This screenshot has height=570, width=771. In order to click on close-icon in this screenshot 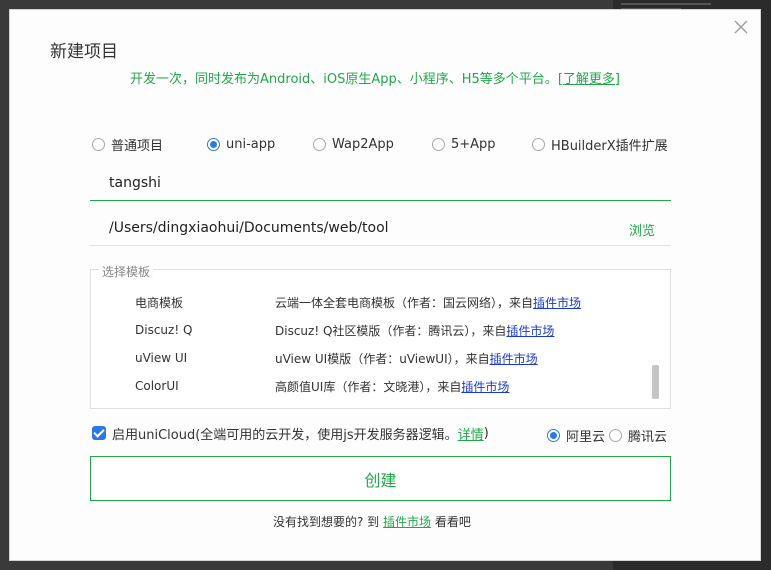, I will do `click(741, 27)`.